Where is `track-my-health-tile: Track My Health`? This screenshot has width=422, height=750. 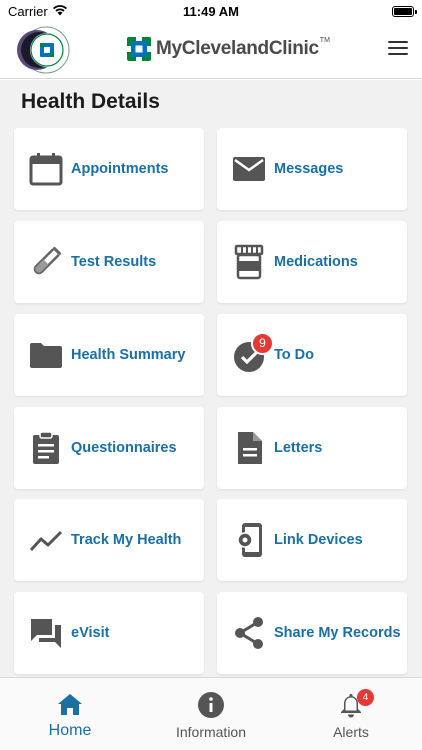 track-my-health-tile: Track My Health is located at coordinates (109, 540).